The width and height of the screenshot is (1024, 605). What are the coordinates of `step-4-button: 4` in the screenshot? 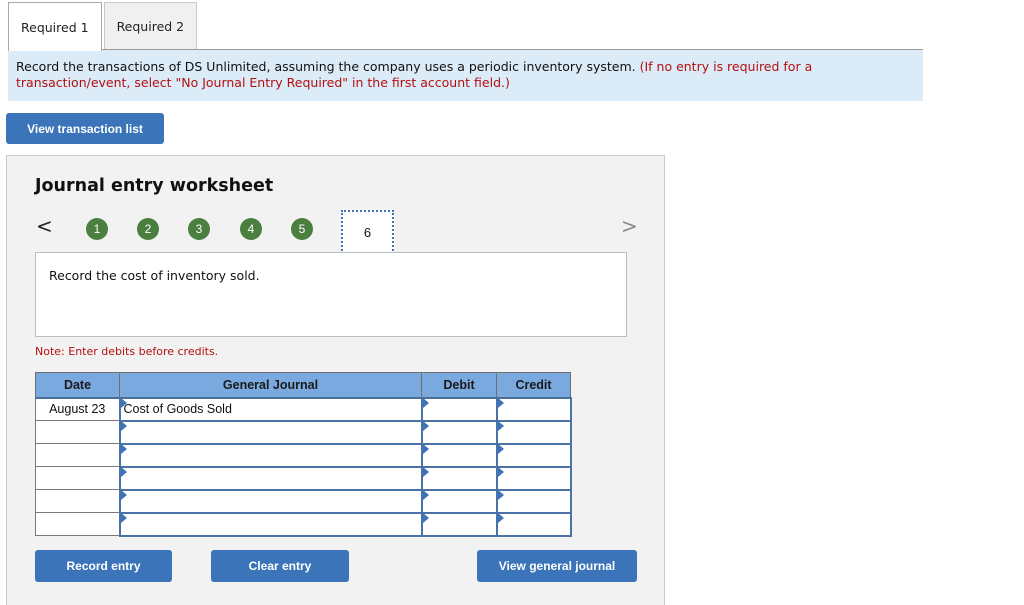 It's located at (251, 229).